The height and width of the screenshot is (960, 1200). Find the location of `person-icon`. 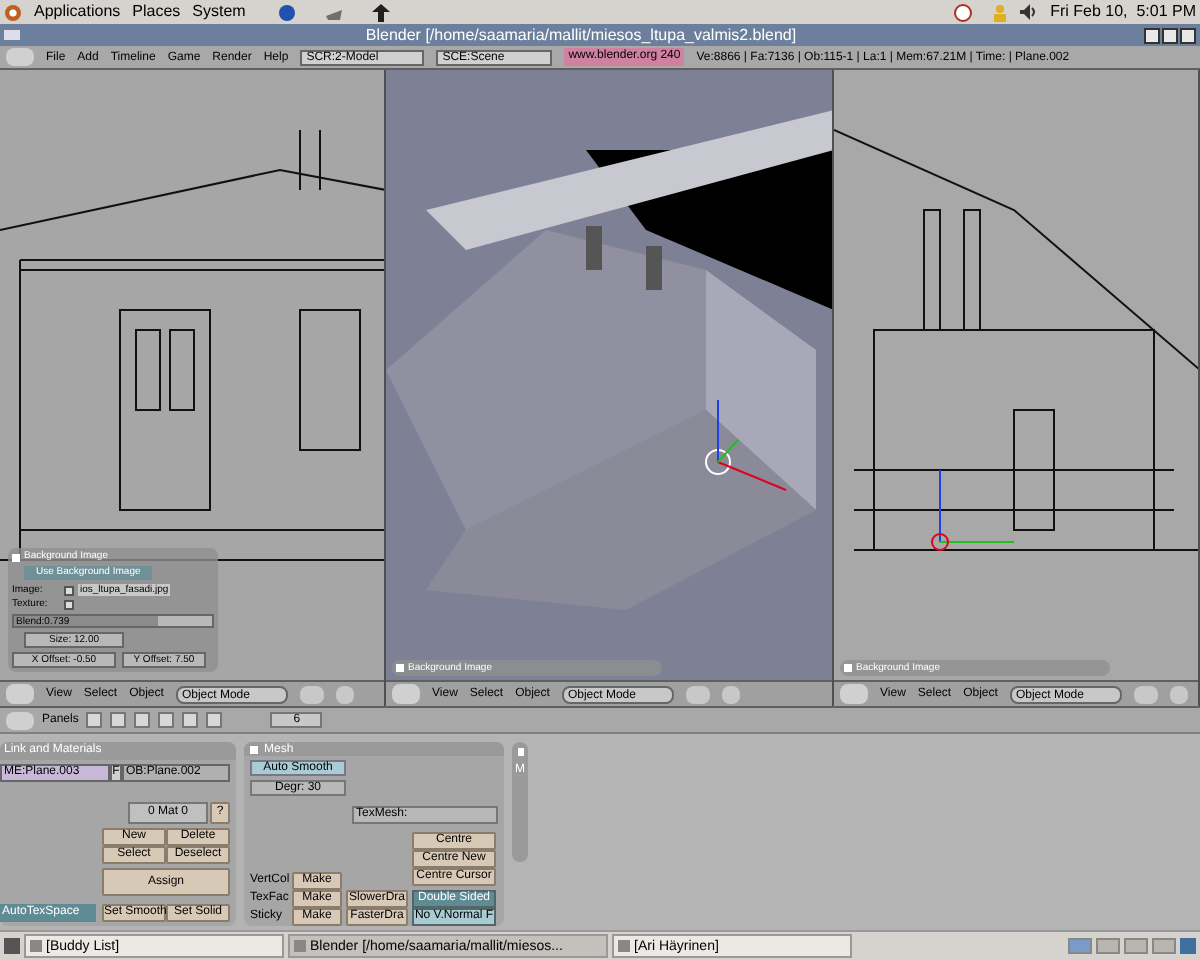

person-icon is located at coordinates (1000, 12).